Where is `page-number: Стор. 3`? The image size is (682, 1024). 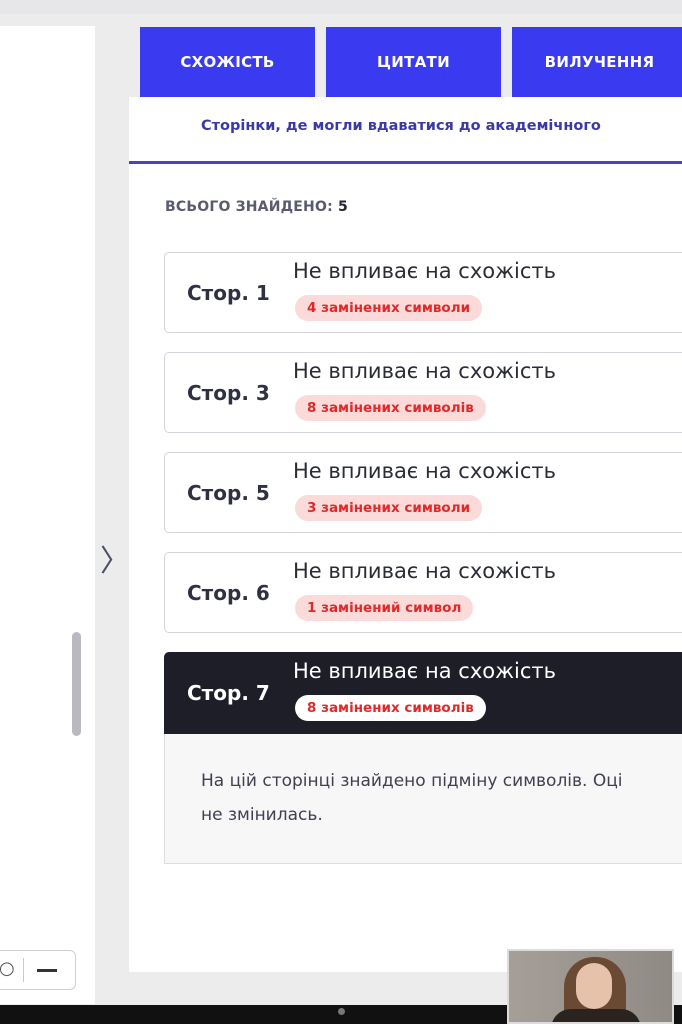 page-number: Стор. 3 is located at coordinates (228, 393).